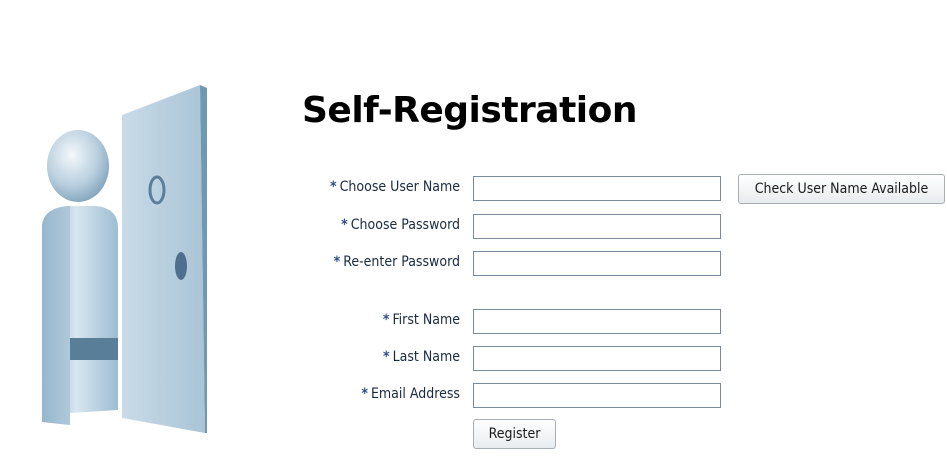 Image resolution: width=947 pixels, height=475 pixels. Describe the element at coordinates (124, 259) in the screenshot. I see `person-door-illustration` at that location.